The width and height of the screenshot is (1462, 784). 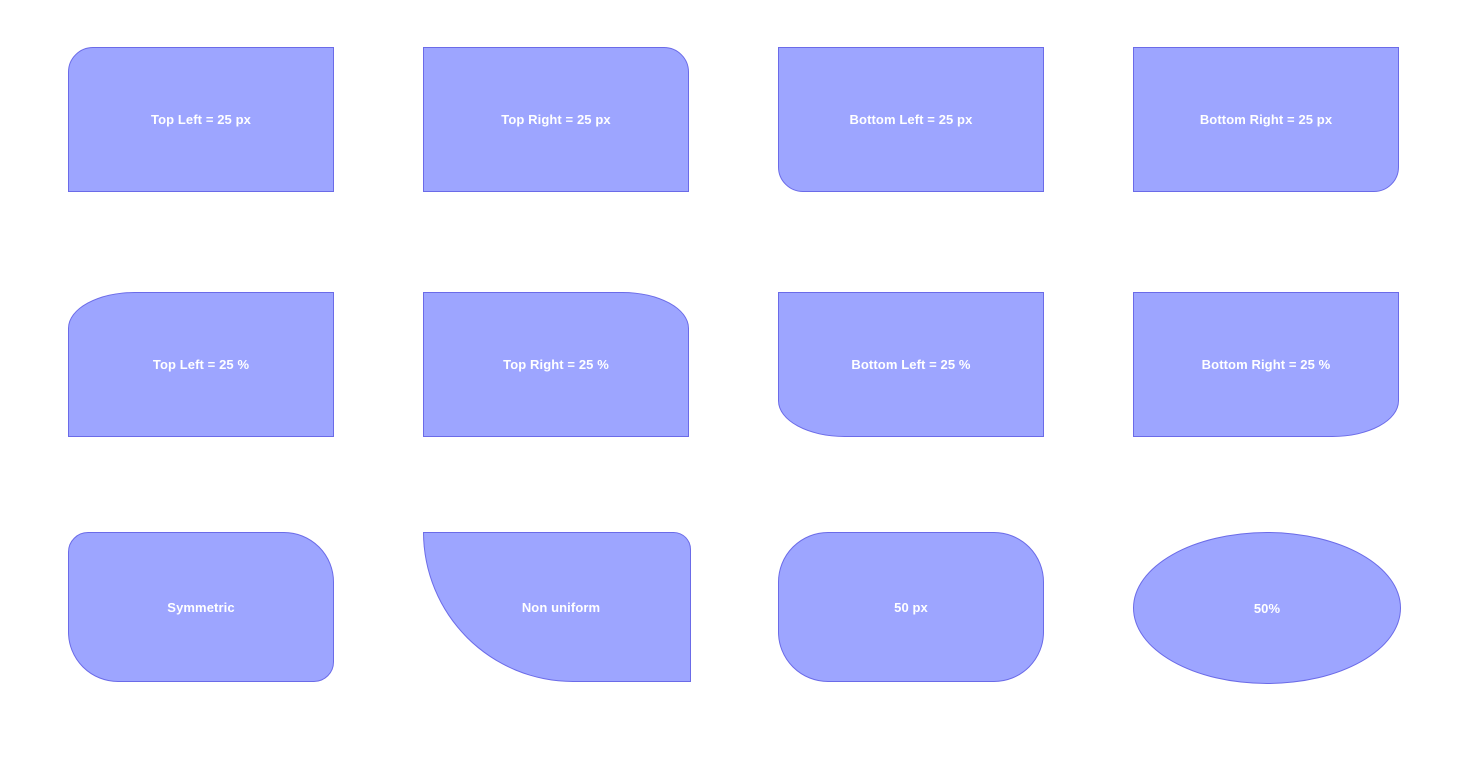 I want to click on shape-non-uniform: Non uniform, so click(x=557, y=607).